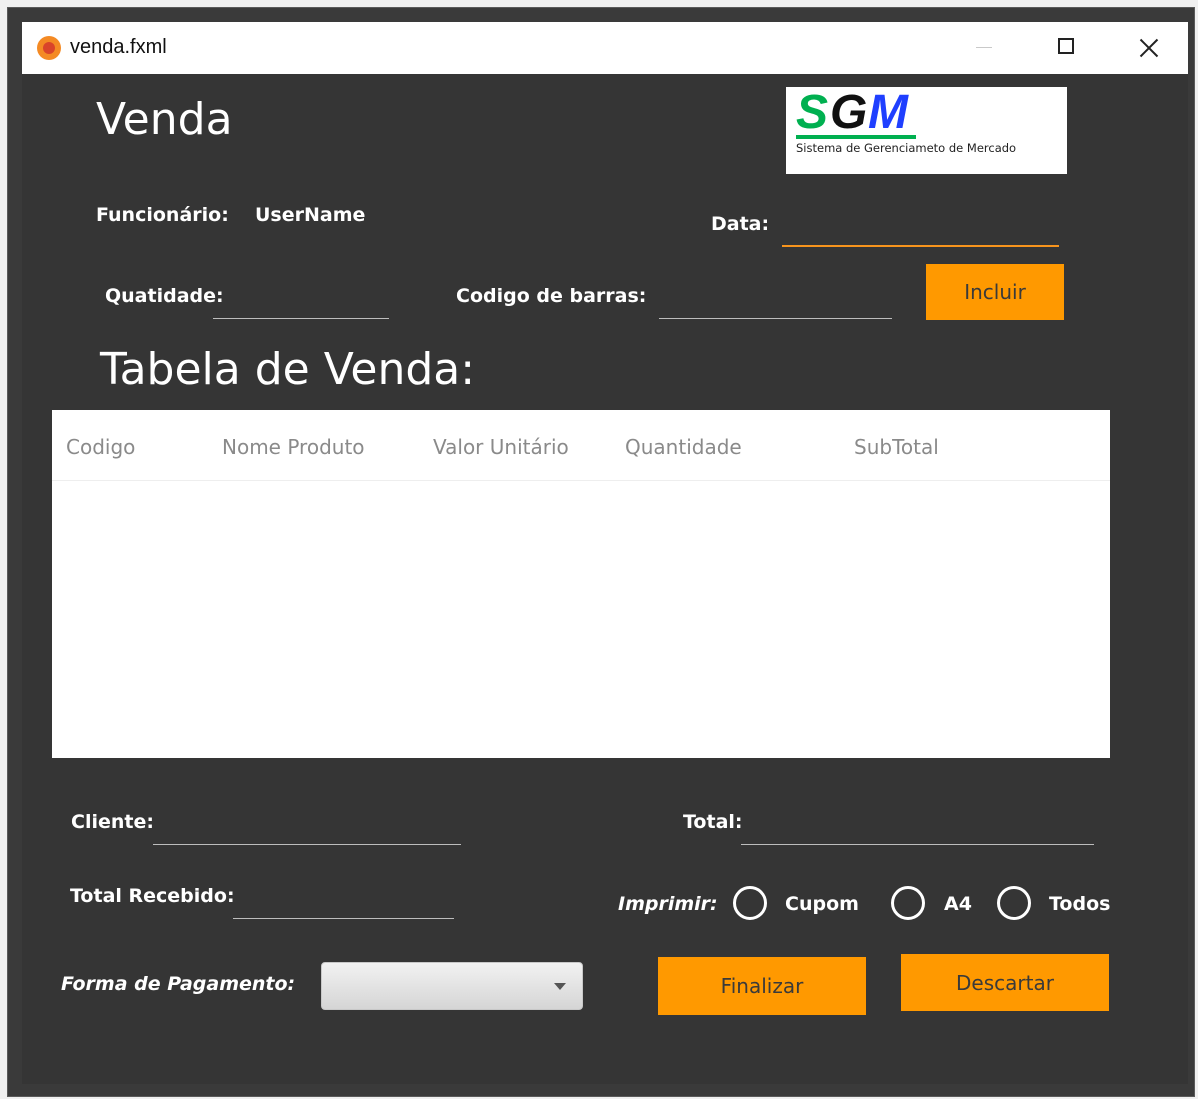 Image resolution: width=1198 pixels, height=1099 pixels. What do you see at coordinates (288, 369) in the screenshot?
I see `table-title: Tabela de Venda:` at bounding box center [288, 369].